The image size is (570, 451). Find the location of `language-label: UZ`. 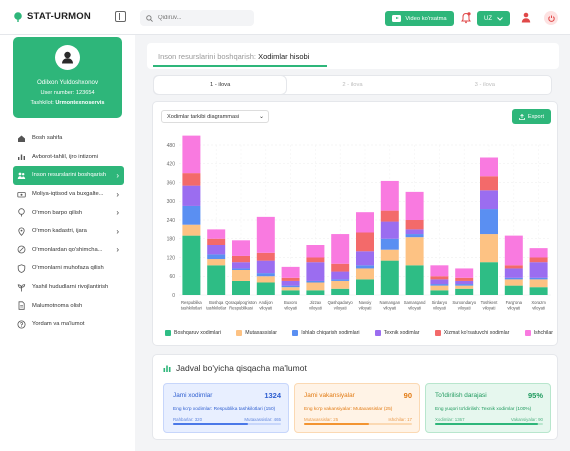

language-label: UZ is located at coordinates (488, 18).